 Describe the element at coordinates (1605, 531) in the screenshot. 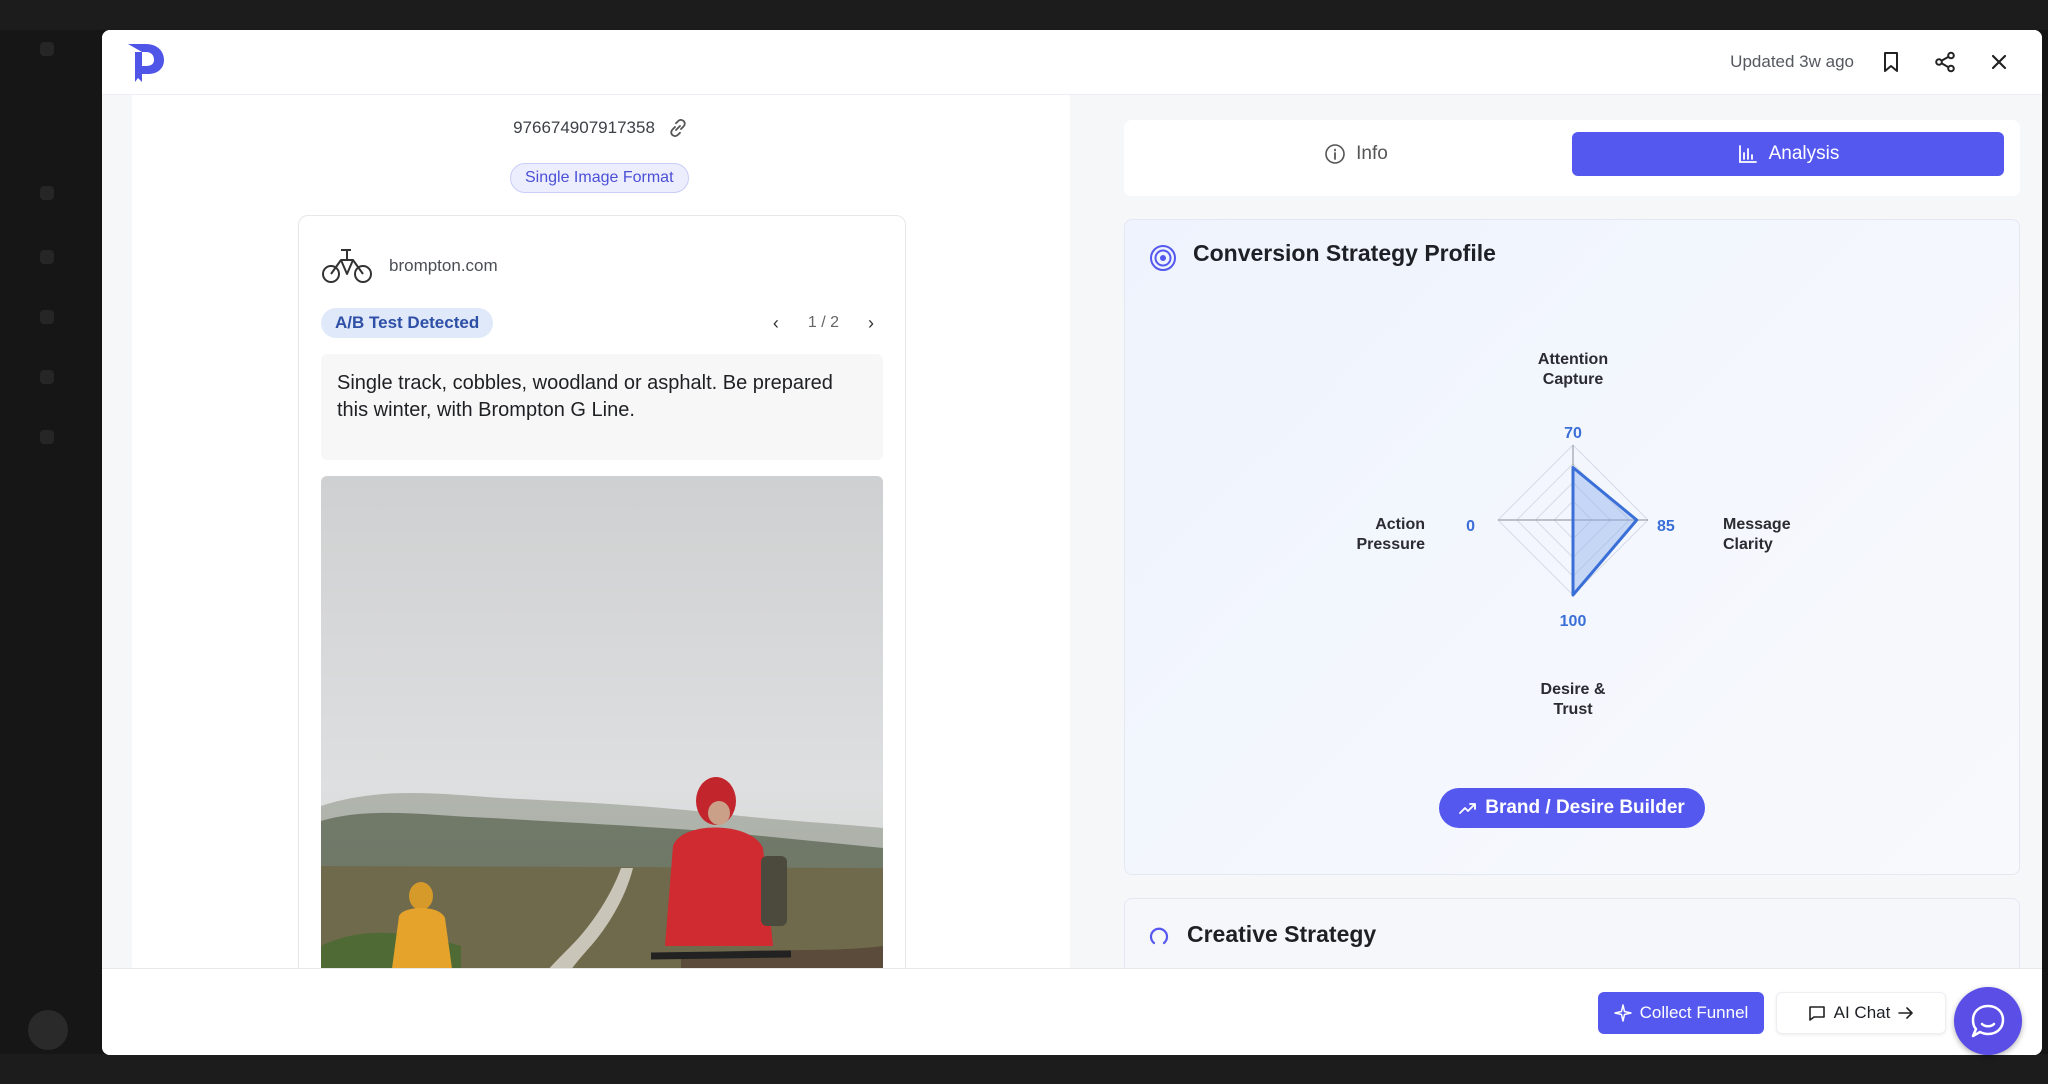

I see `radar-series-area` at that location.